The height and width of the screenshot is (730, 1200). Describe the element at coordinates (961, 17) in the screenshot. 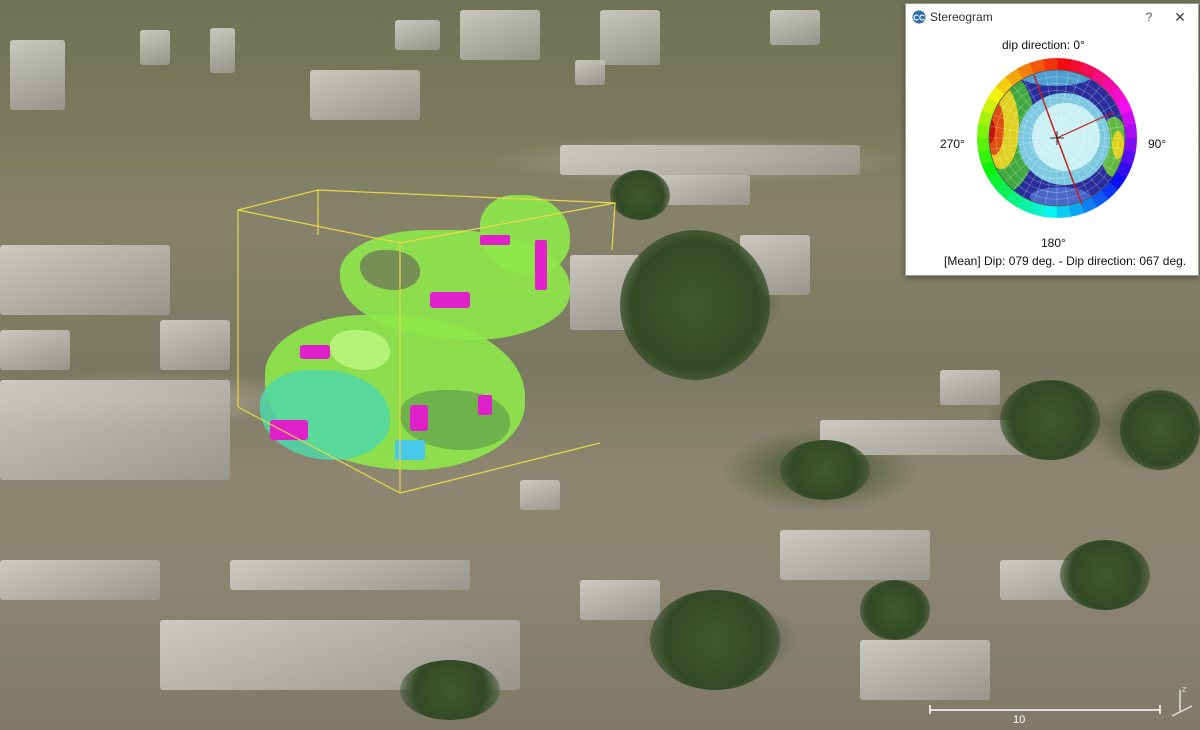

I see `dialog-title: Stereogram` at that location.